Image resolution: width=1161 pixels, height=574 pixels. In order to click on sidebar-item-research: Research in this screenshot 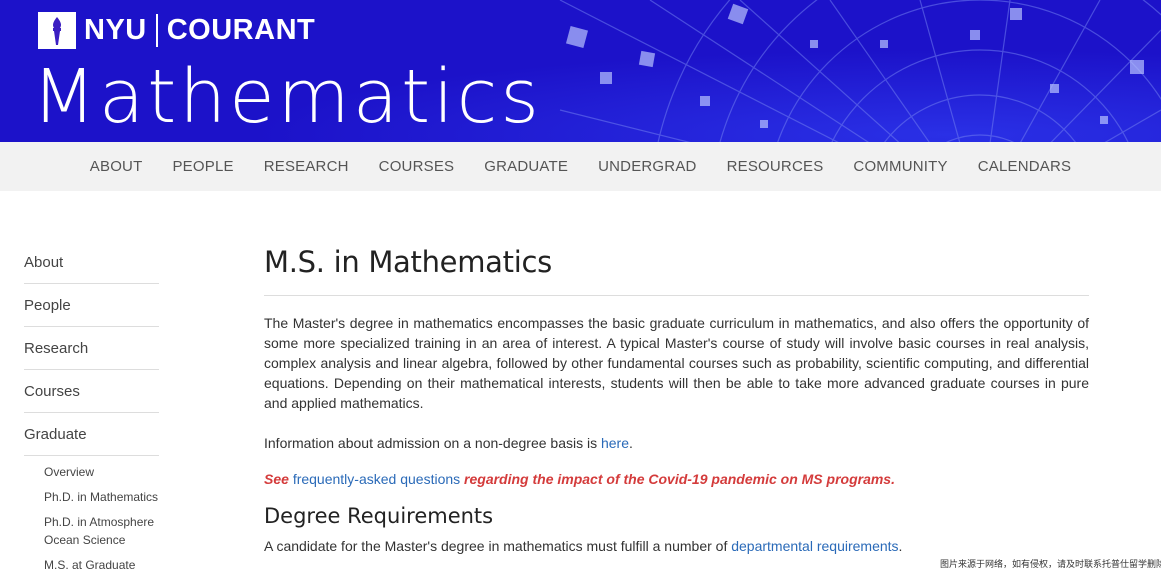, I will do `click(91, 348)`.